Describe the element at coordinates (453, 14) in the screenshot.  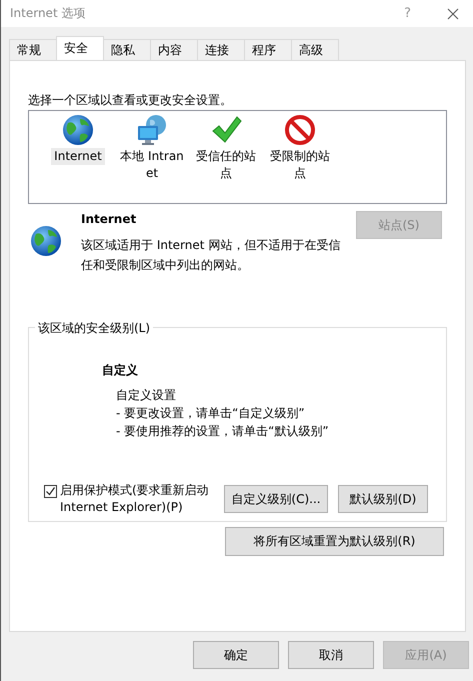
I see `close-icon` at that location.